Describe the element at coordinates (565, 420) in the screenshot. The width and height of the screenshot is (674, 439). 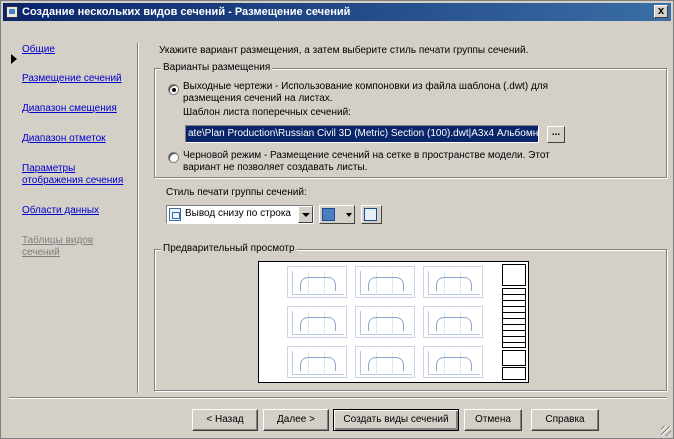
I see `help-button: Справка` at that location.